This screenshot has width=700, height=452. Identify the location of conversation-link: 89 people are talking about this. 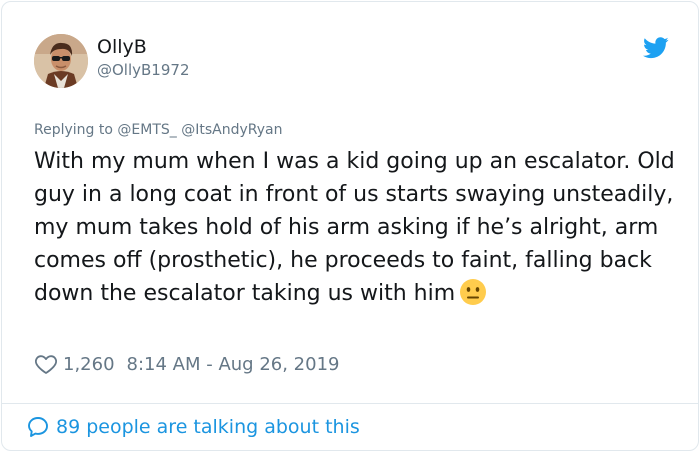
(193, 427).